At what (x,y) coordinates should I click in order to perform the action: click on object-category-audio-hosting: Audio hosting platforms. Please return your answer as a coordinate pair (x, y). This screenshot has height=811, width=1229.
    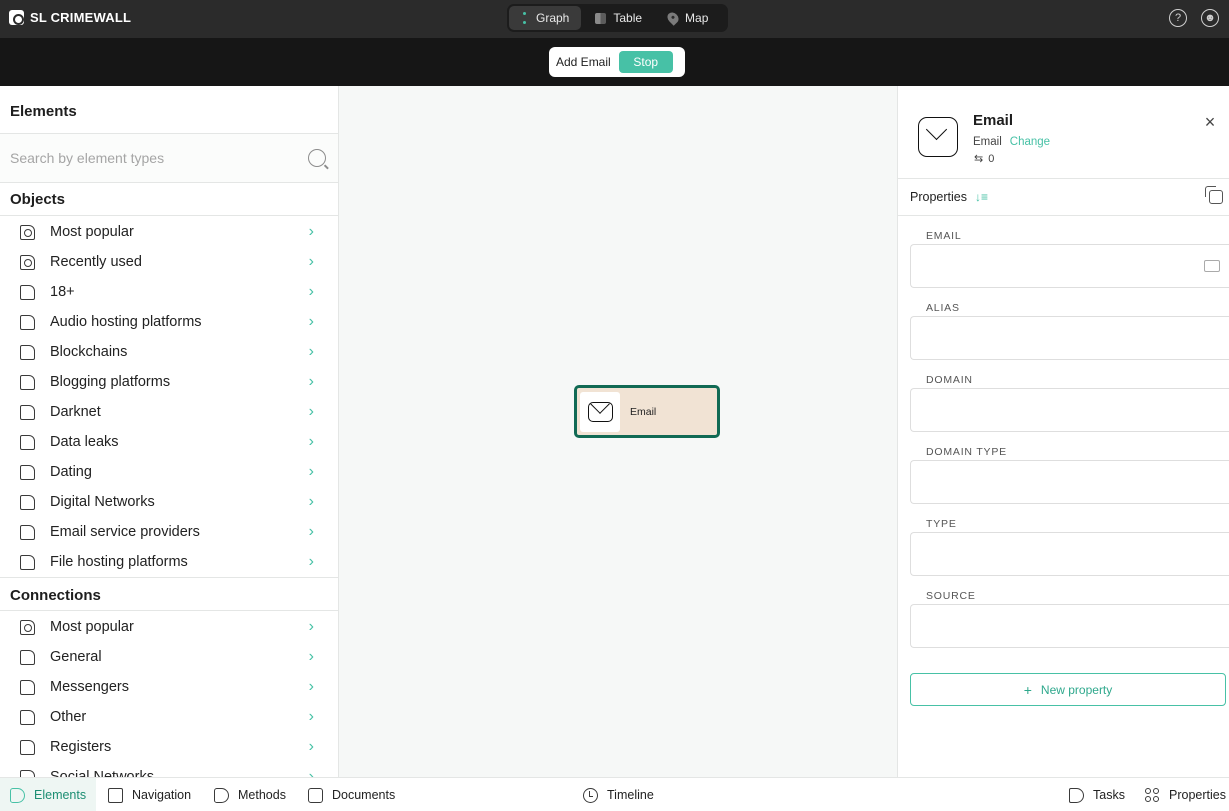
    Looking at the image, I should click on (169, 322).